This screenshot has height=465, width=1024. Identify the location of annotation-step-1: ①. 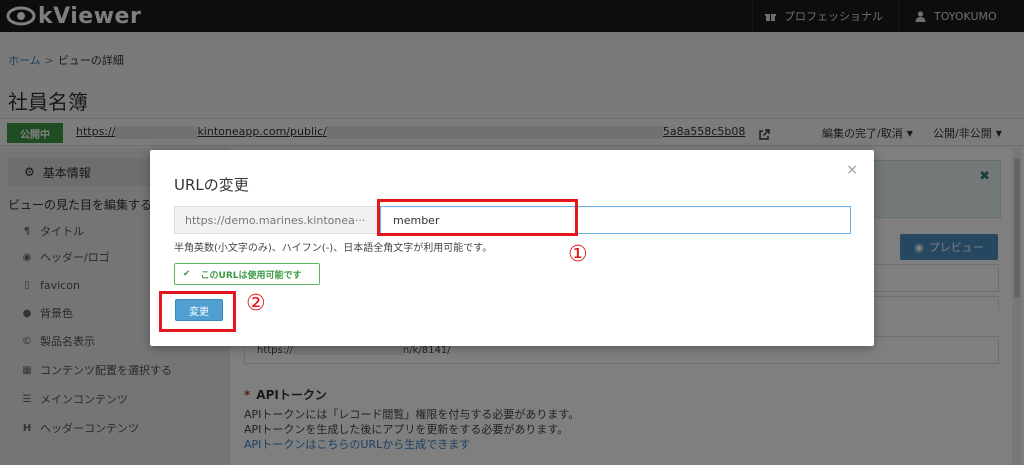
(578, 254).